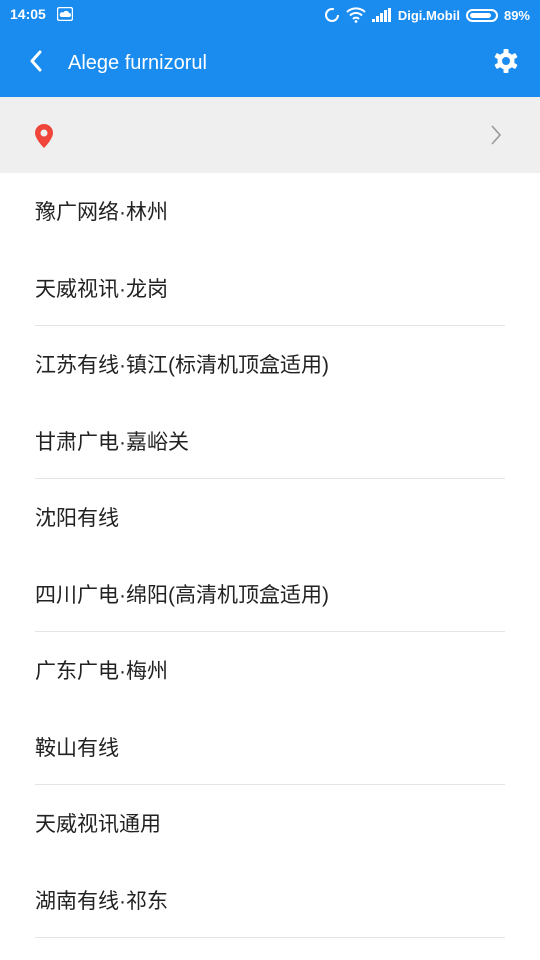 Image resolution: width=540 pixels, height=960 pixels. I want to click on status-bar: 14:05 Digi.Mobil 89%, so click(270, 15).